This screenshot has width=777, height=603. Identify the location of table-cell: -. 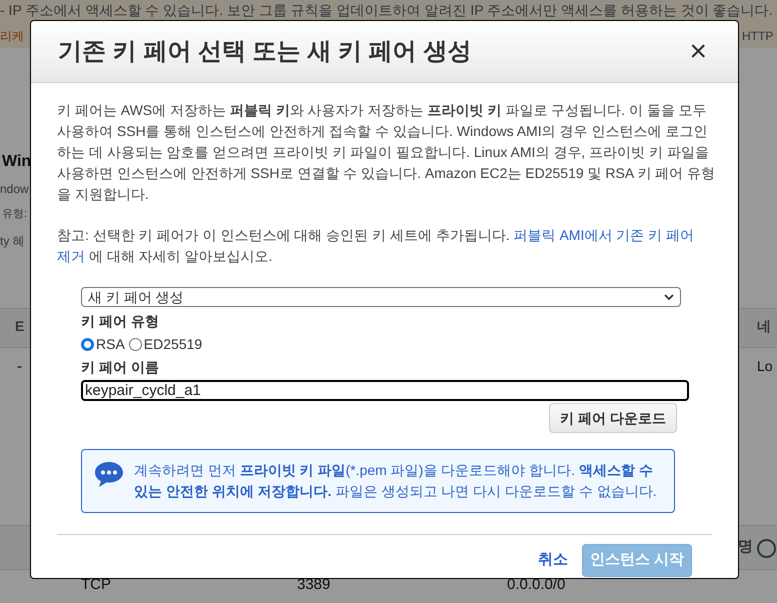
(19, 366).